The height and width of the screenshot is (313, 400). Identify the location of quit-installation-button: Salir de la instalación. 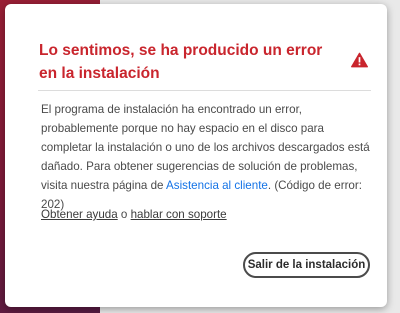
(306, 265).